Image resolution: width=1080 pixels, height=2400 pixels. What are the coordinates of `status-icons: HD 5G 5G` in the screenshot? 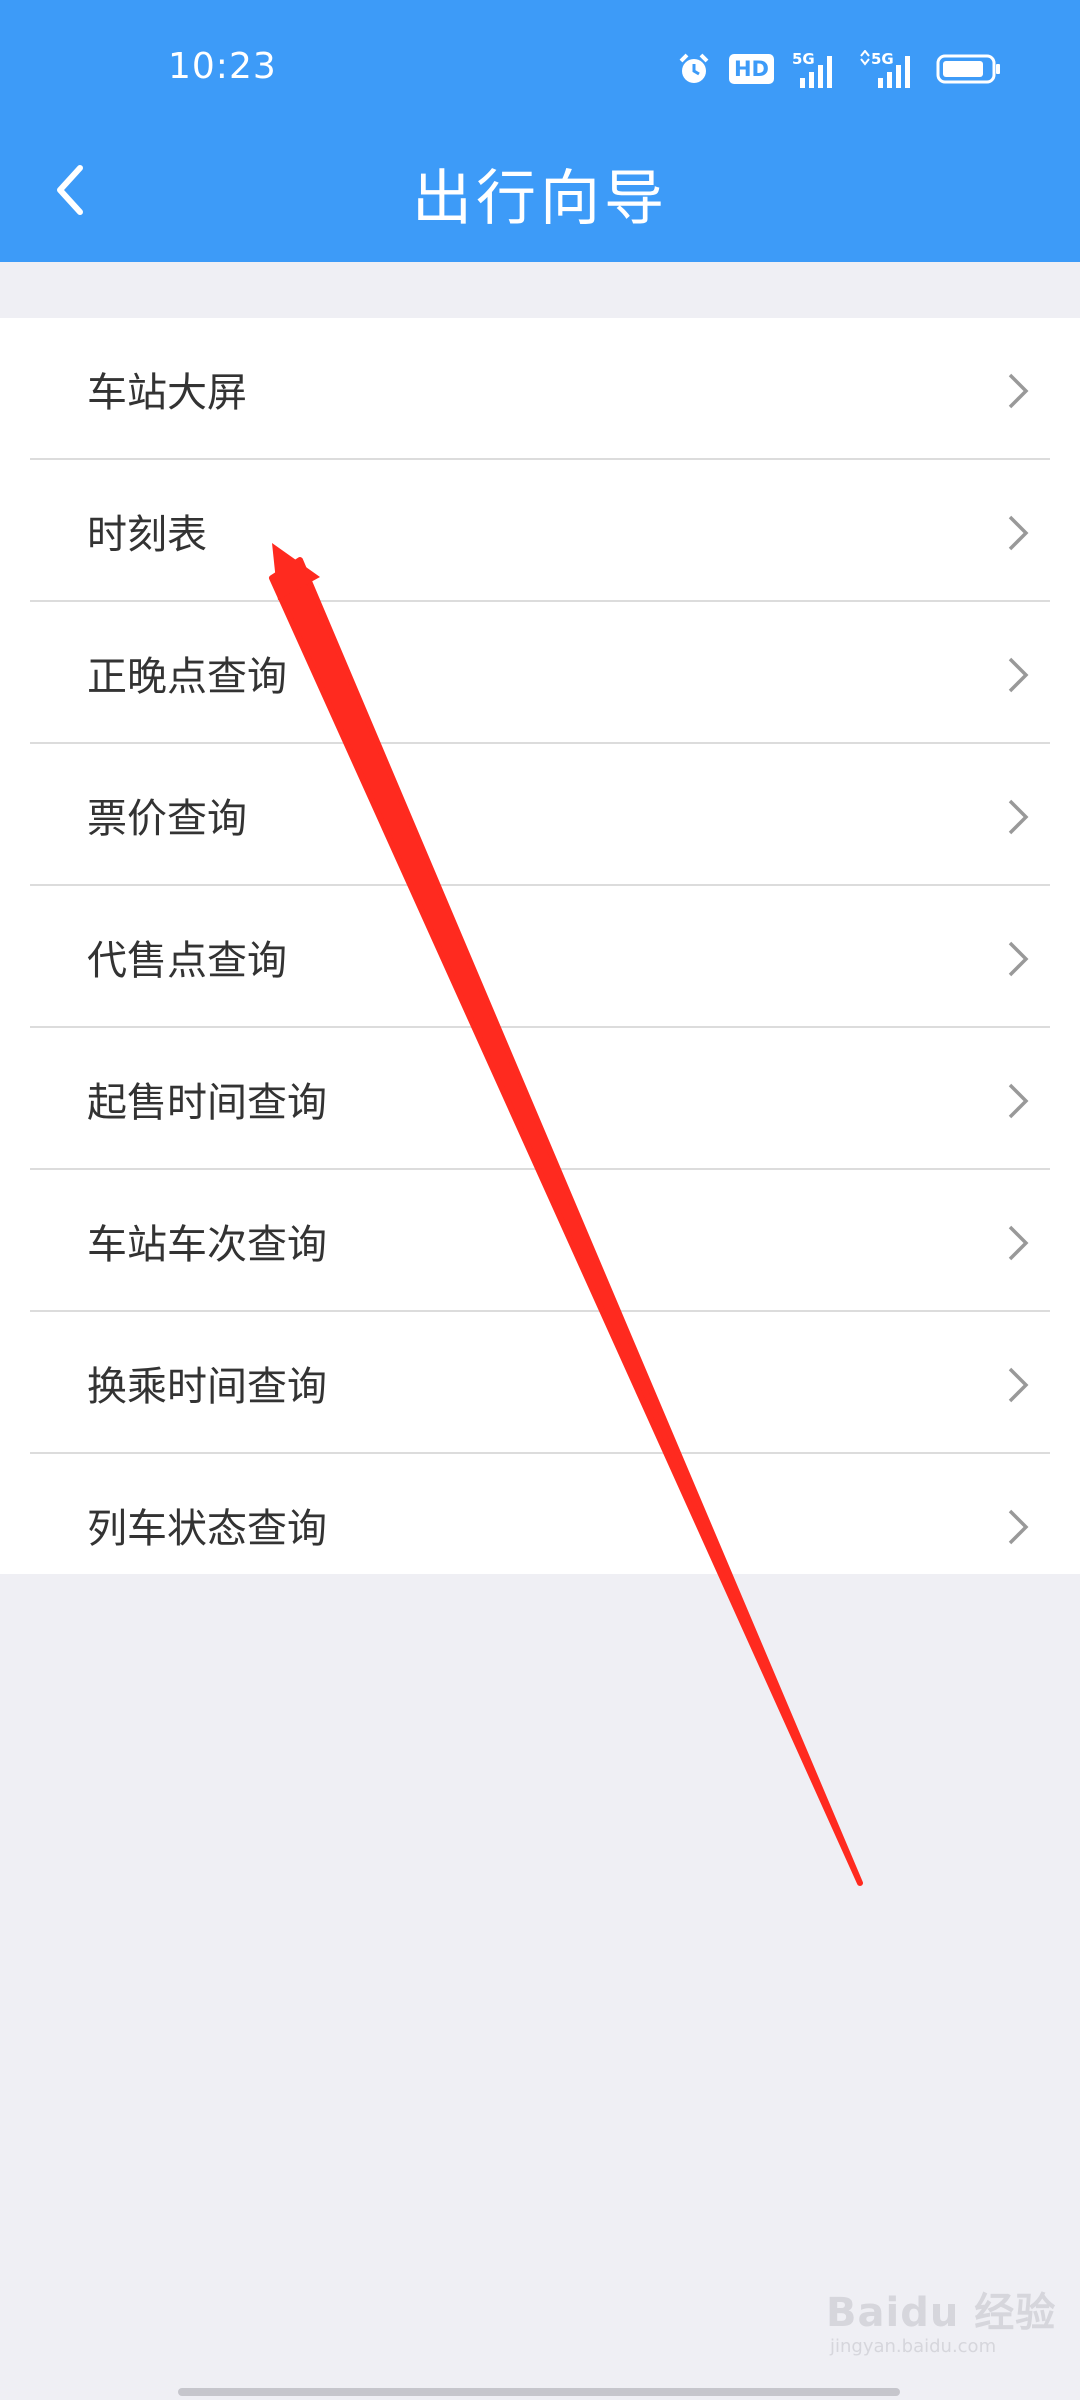 It's located at (839, 69).